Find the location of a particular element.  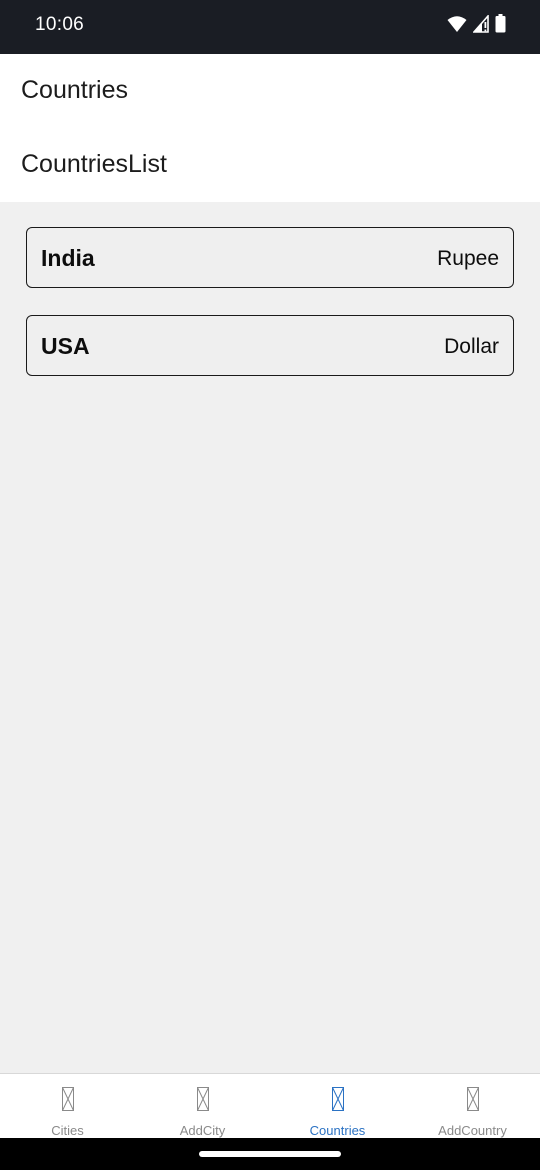

tab-label: AddCountry is located at coordinates (472, 1130).